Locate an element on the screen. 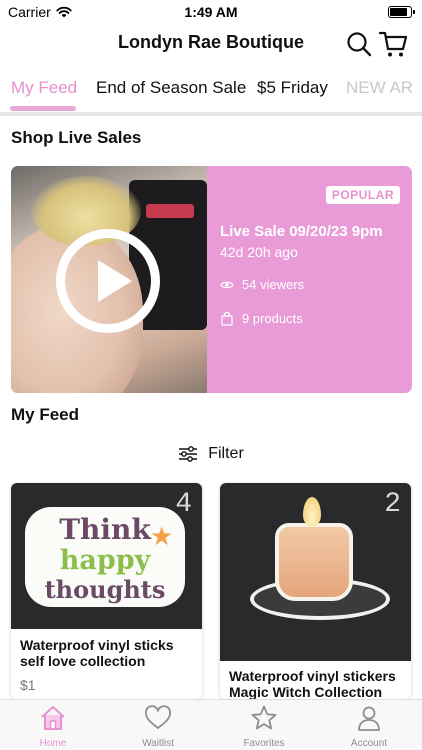 Image resolution: width=422 pixels, height=750 pixels. live-video-thumbnail is located at coordinates (109, 279).